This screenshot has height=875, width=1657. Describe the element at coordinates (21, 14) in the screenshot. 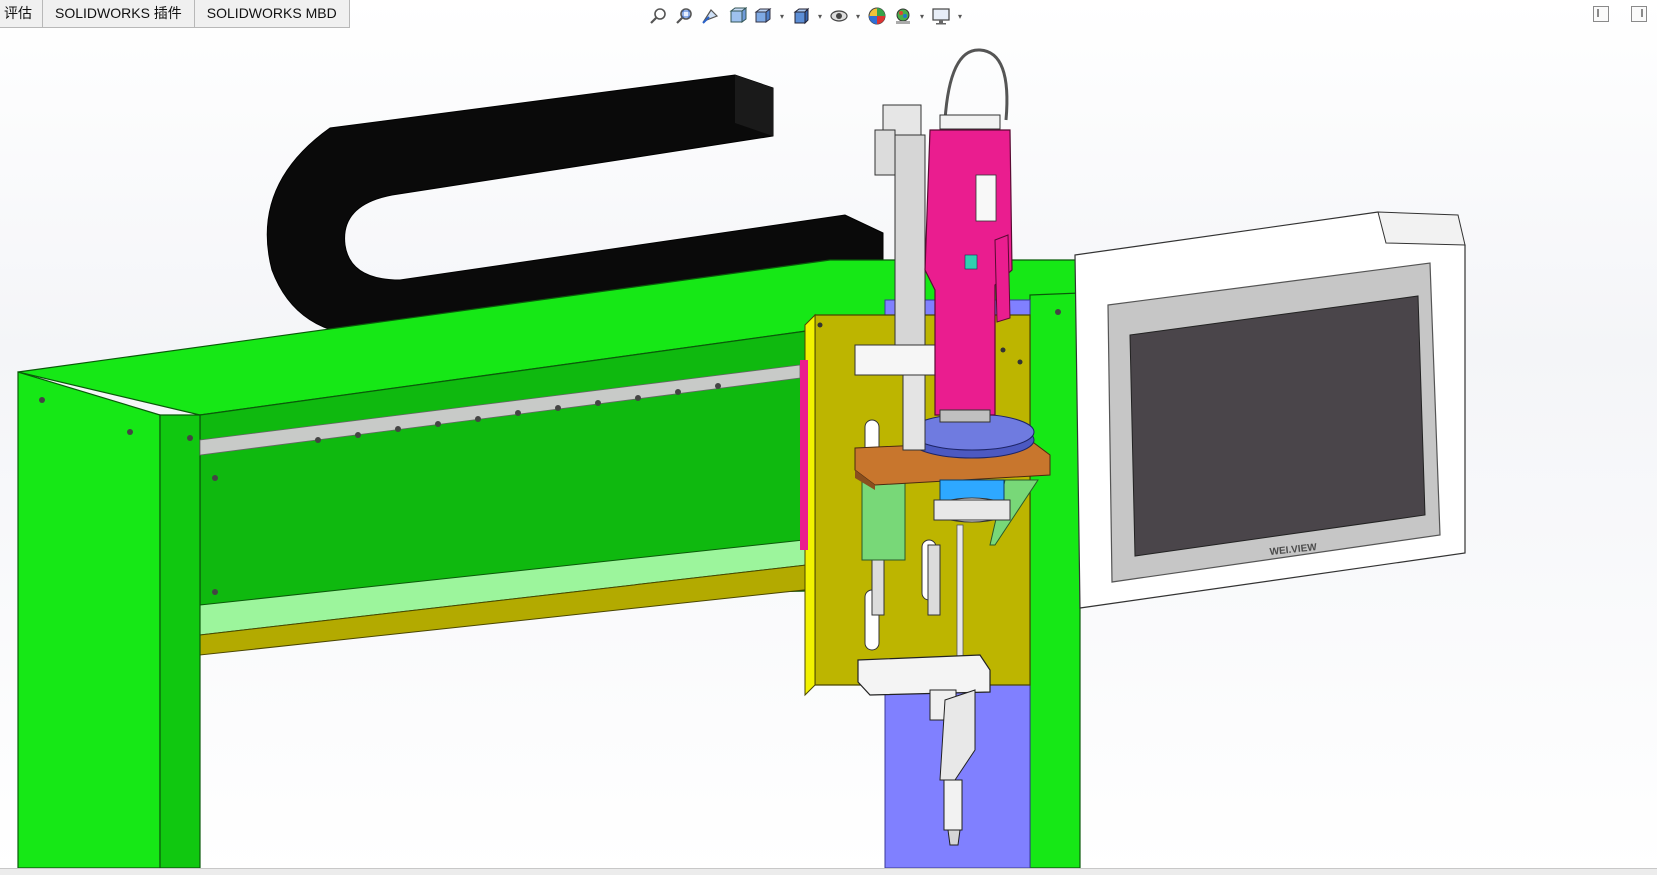

I see `tab-evaluate: 评估` at that location.